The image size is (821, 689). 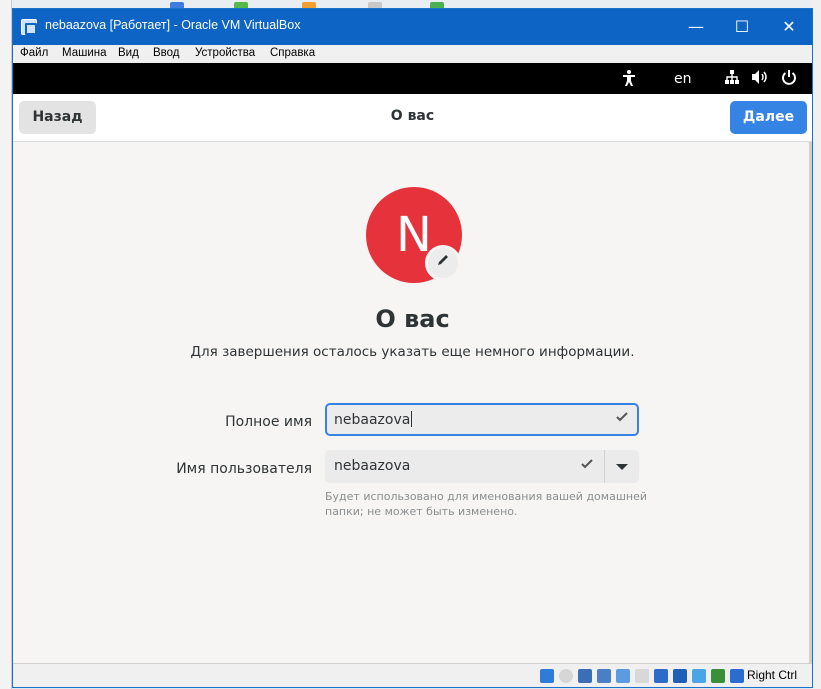 What do you see at coordinates (604, 676) in the screenshot?
I see `network-adapter-icon` at bounding box center [604, 676].